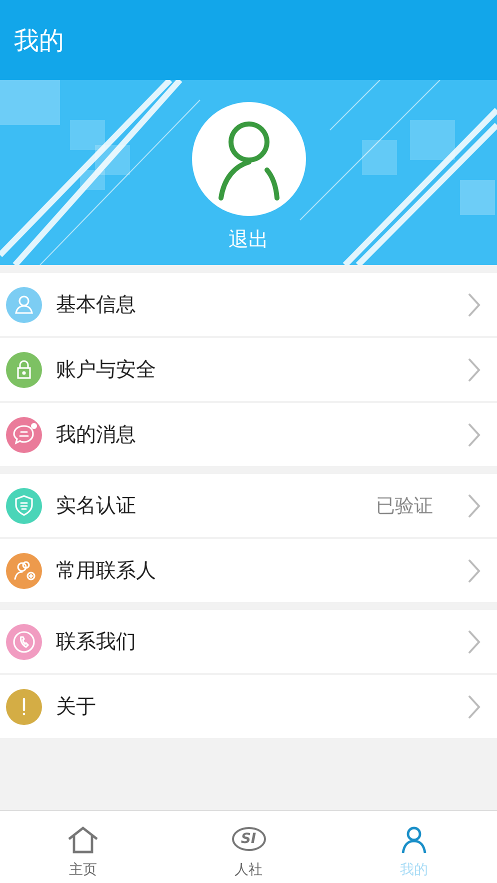  What do you see at coordinates (106, 369) in the screenshot?
I see `menu-label: 账户与安全` at bounding box center [106, 369].